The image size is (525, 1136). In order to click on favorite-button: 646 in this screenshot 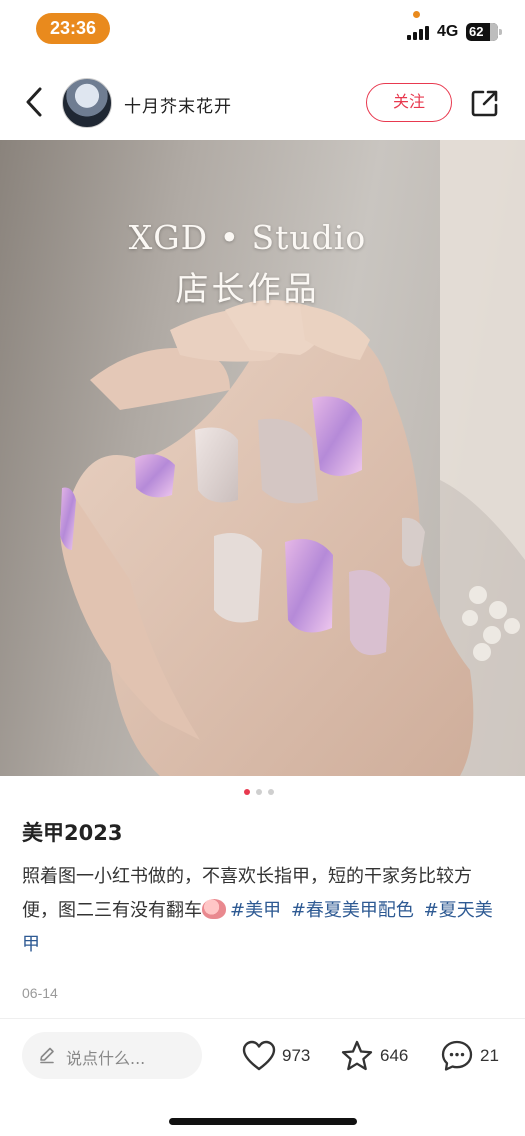, I will do `click(374, 1056)`.